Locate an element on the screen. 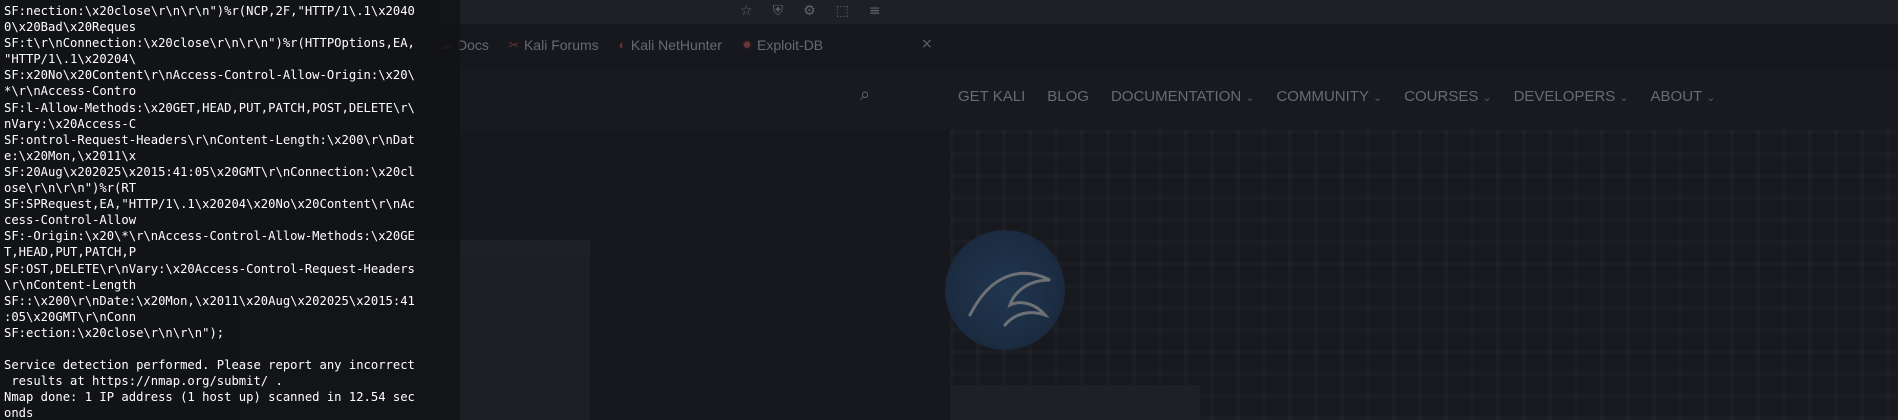 The image size is (1898, 420). bookmark-kali-forums: ✂ Kali Forums is located at coordinates (554, 45).